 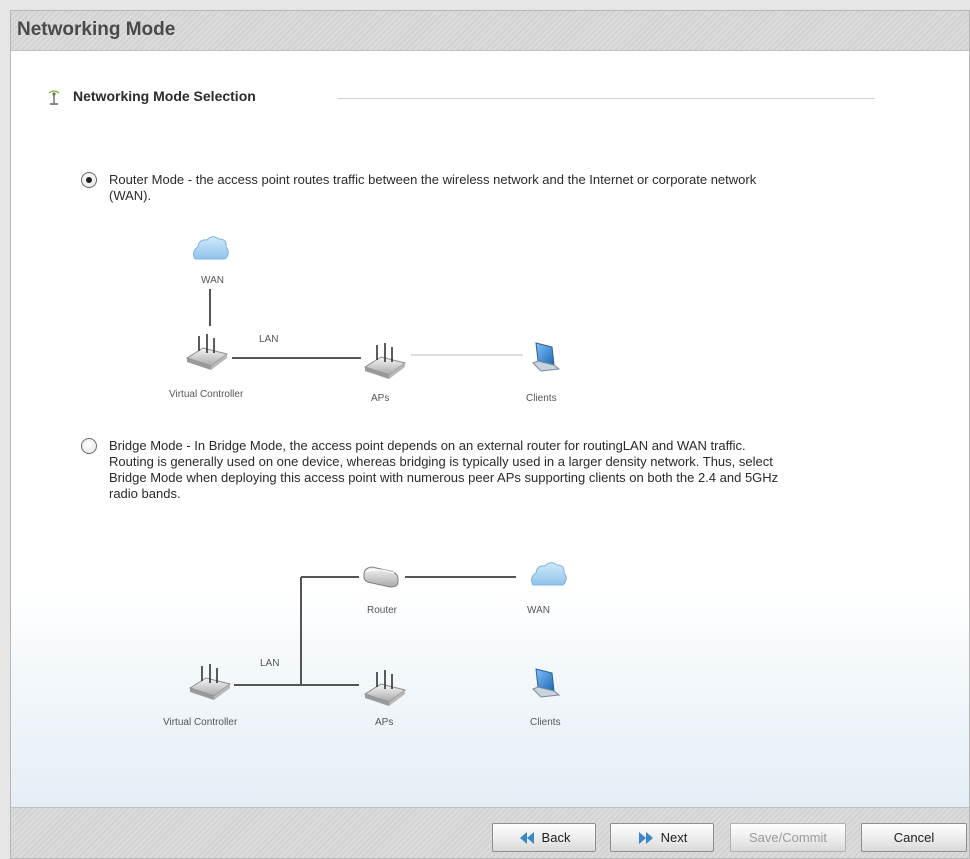 I want to click on antenna-icon, so click(x=54, y=97).